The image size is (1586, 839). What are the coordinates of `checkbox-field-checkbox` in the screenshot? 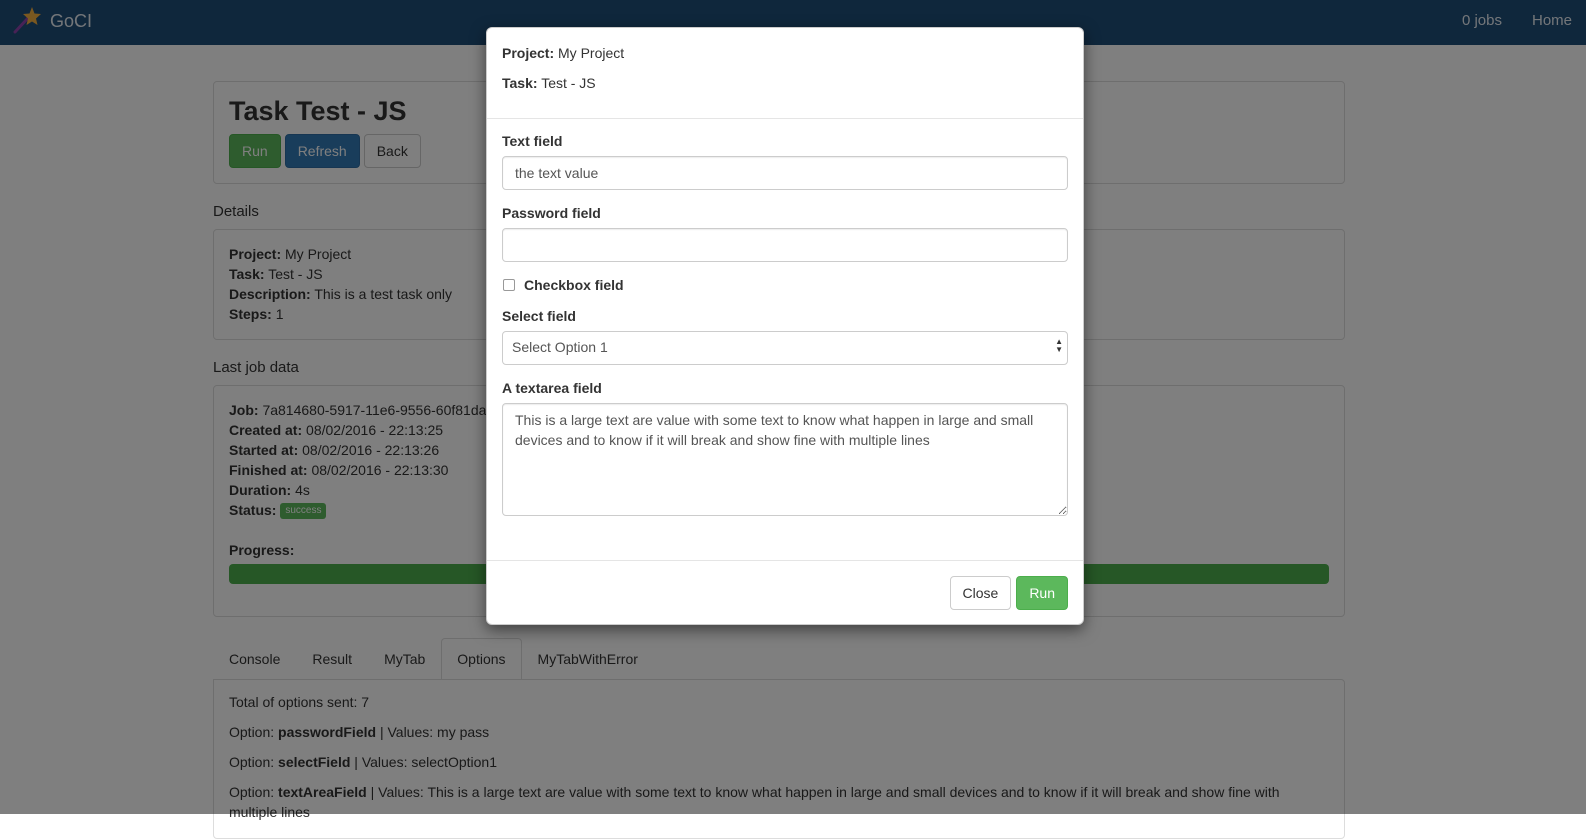 It's located at (509, 285).